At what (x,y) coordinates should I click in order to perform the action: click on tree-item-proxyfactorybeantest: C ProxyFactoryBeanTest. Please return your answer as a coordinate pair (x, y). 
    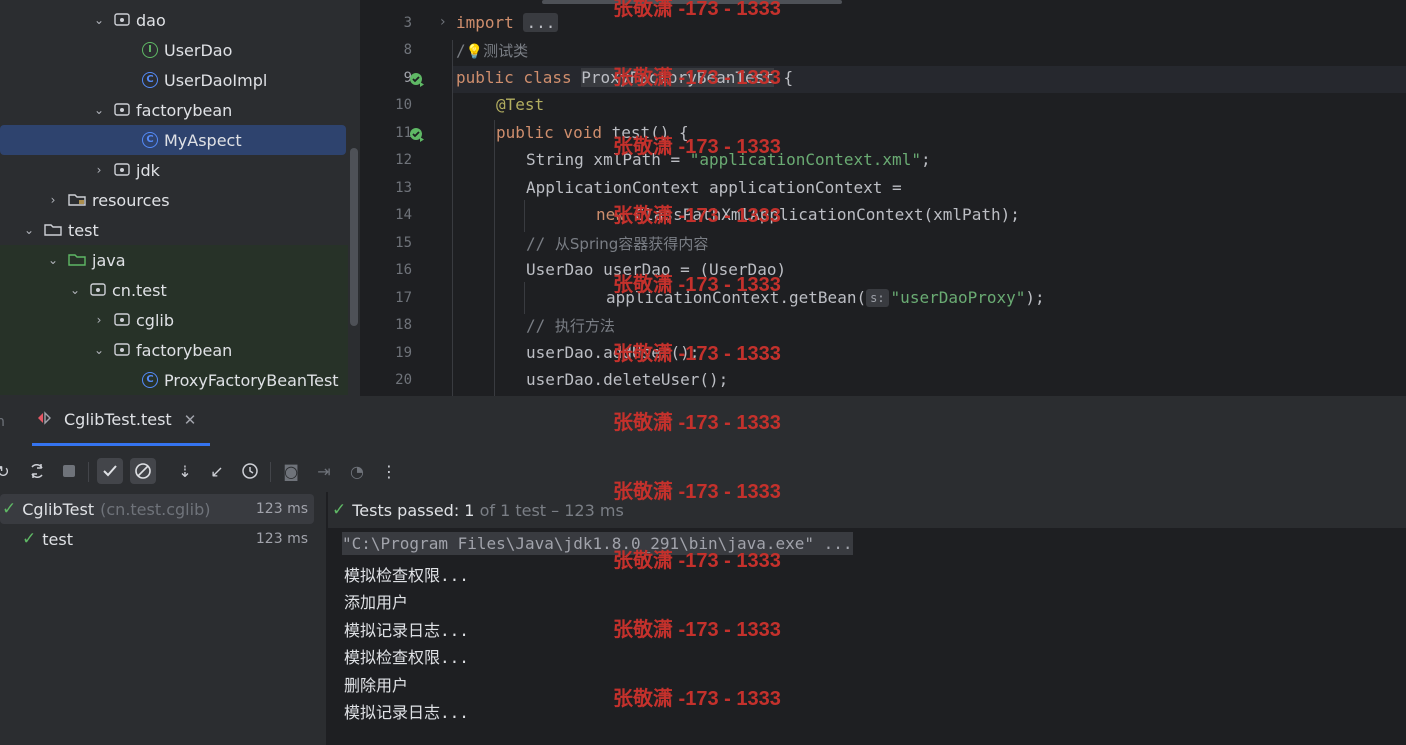
    Looking at the image, I should click on (174, 380).